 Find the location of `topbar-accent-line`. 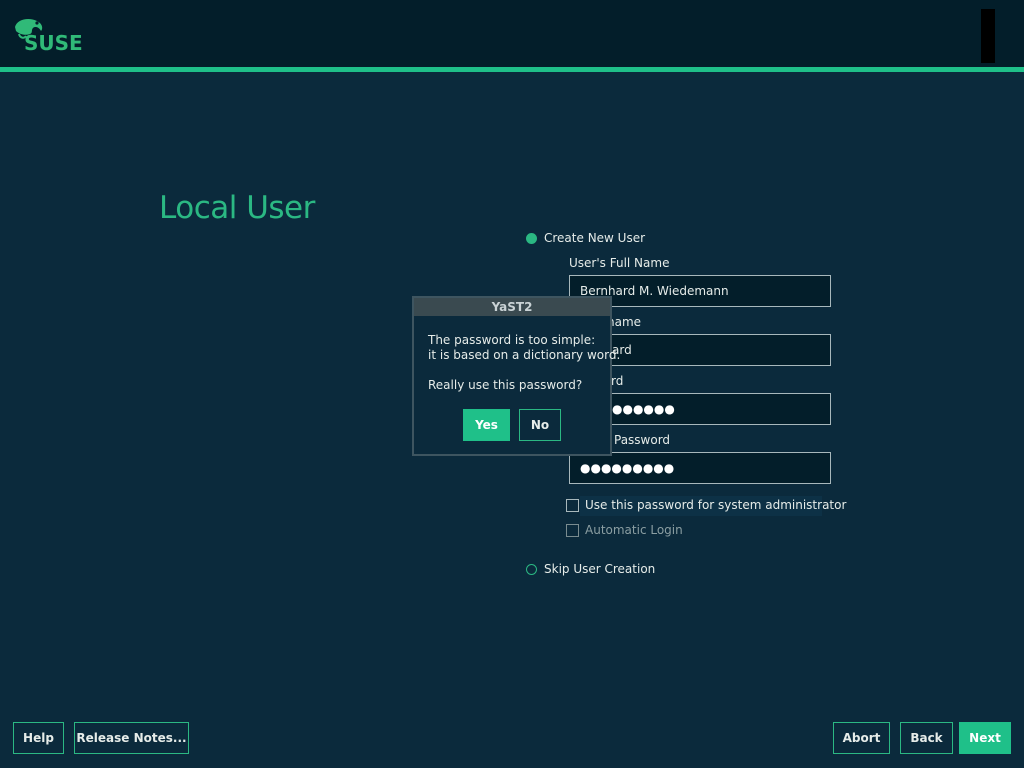

topbar-accent-line is located at coordinates (512, 69).